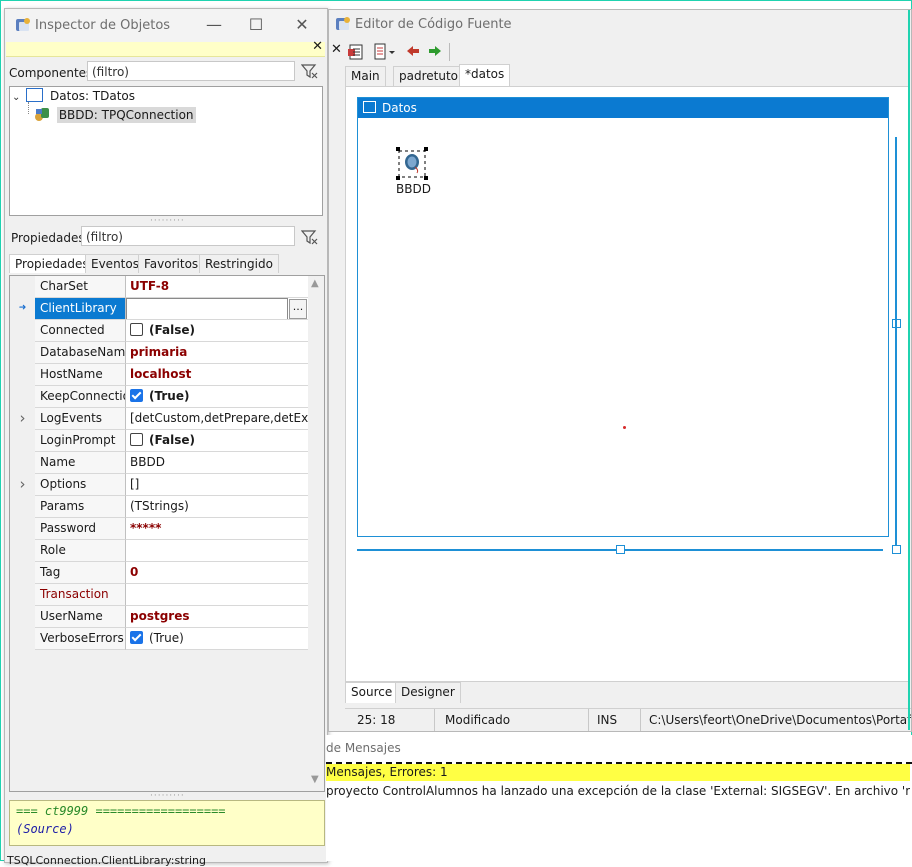 The height and width of the screenshot is (867, 912). Describe the element at coordinates (80, 595) in the screenshot. I see `property-name: Transaction` at that location.